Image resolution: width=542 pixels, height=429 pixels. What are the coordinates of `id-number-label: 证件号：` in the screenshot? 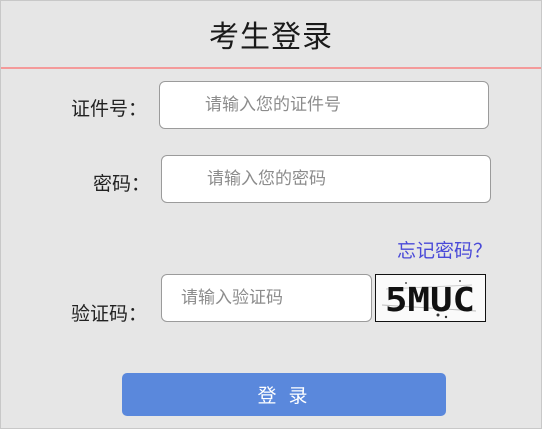 It's located at (109, 109).